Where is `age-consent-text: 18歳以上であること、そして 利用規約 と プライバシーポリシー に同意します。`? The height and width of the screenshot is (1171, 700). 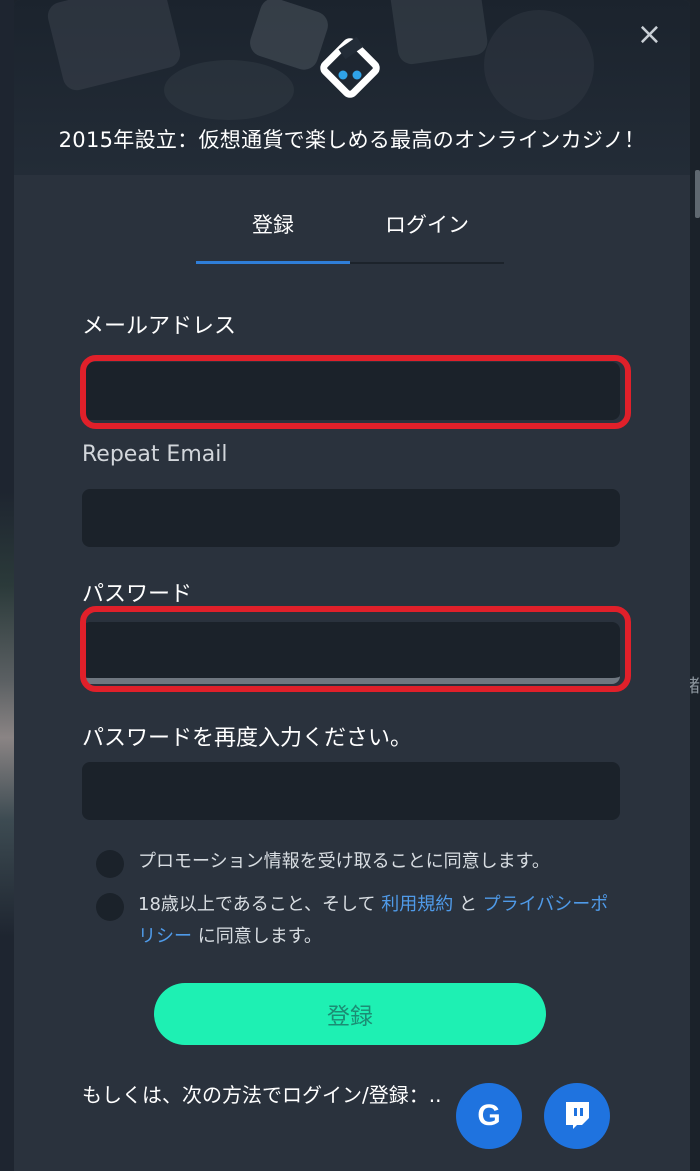
age-consent-text: 18歳以上であること、そして 利用規約 と プライバシーポリシー に同意します。 is located at coordinates (382, 921).